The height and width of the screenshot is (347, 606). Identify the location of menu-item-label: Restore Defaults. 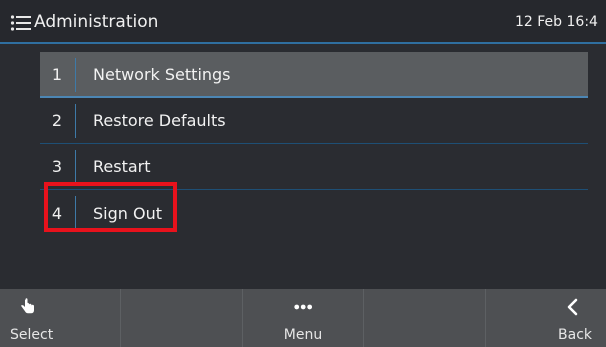
(159, 120).